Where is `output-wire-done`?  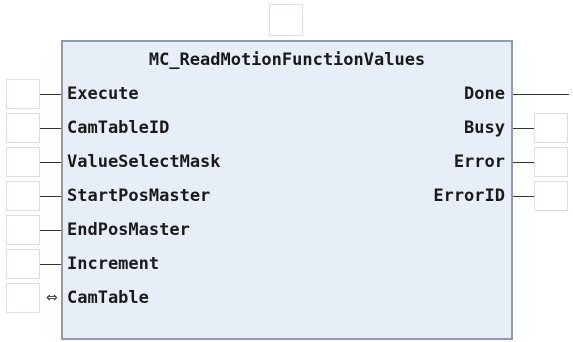
output-wire-done is located at coordinates (541, 94).